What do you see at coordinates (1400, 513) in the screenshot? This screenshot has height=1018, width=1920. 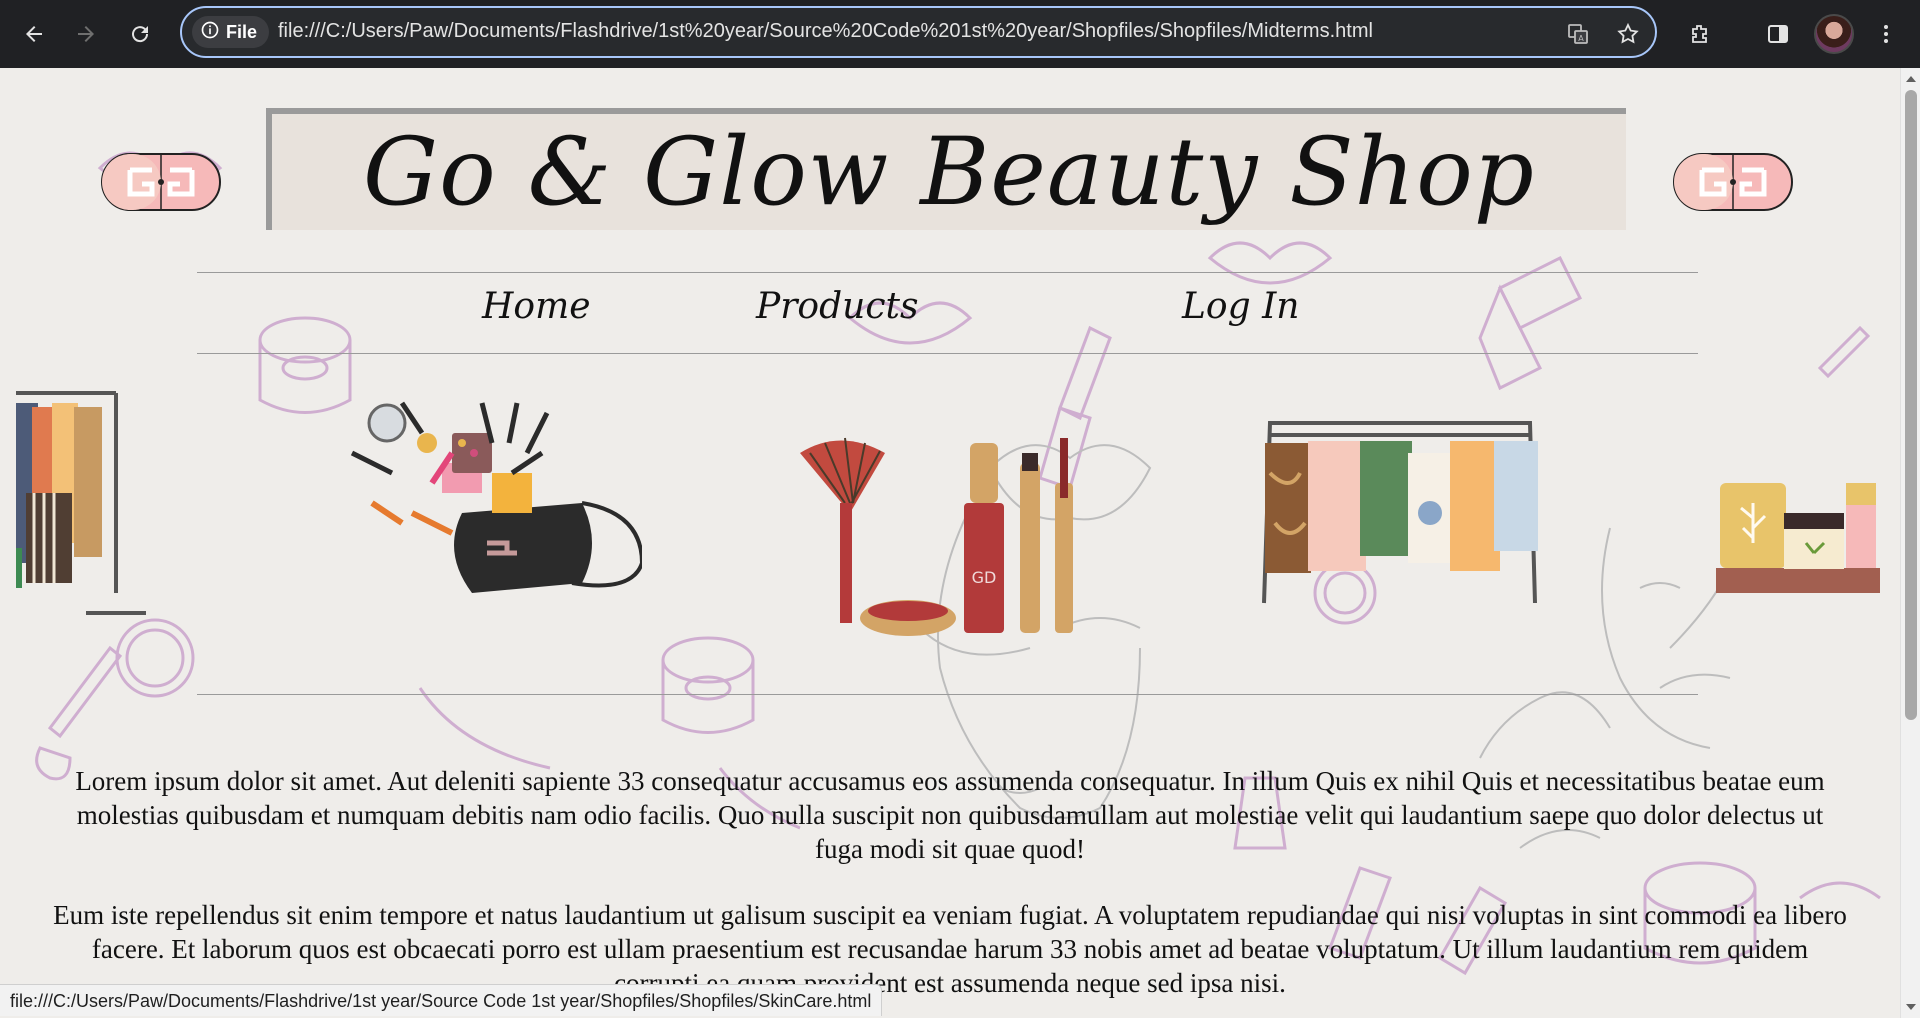 I see `clothing-rack-image` at bounding box center [1400, 513].